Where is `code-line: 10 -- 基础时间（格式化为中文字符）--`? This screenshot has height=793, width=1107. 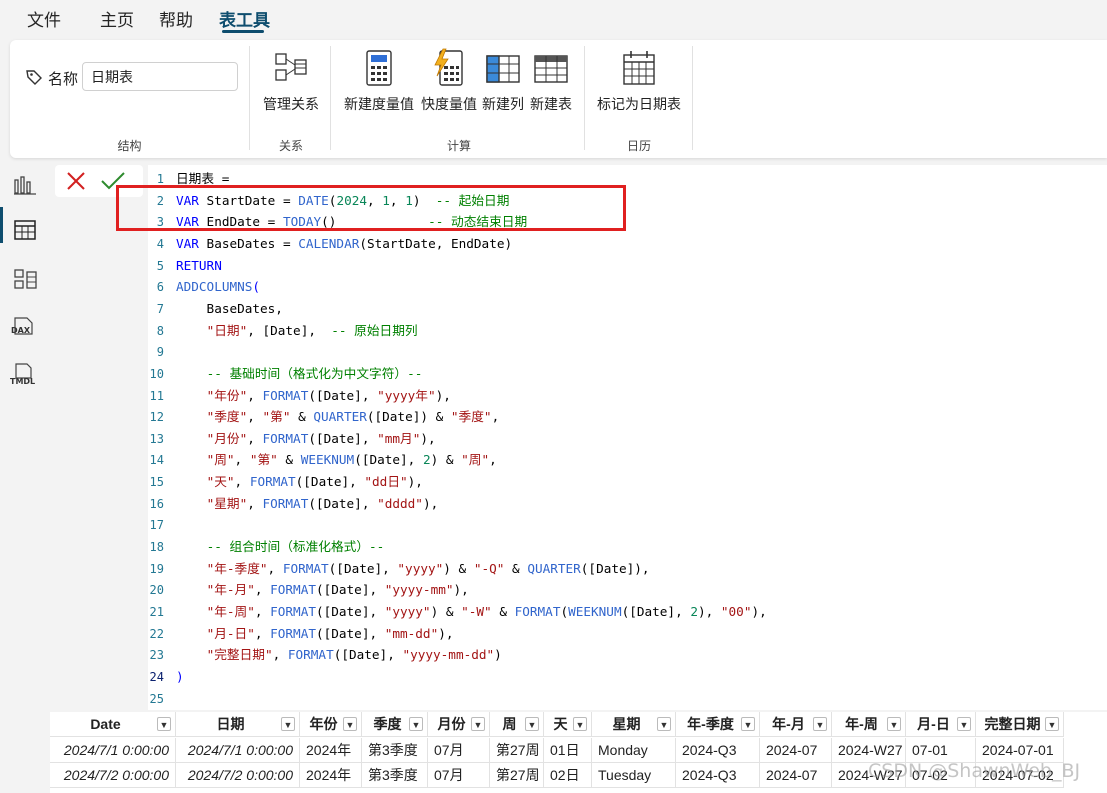 code-line: 10 -- 基础时间（格式化为中文字符）-- is located at coordinates (623, 374).